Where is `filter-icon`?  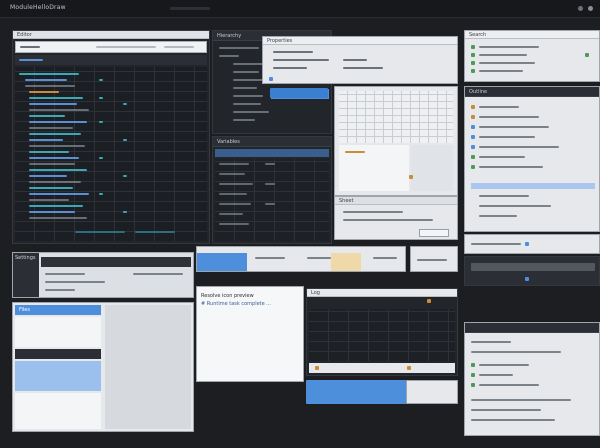
filter-icon is located at coordinates (527, 244).